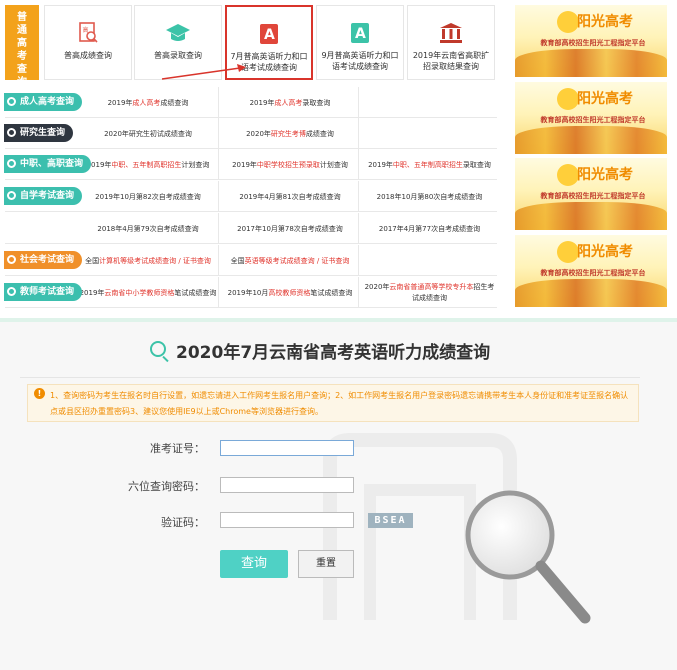 The height and width of the screenshot is (670, 677). I want to click on tab-vocational-expansion-query: 2019年云南省高职扩招录取结果查询, so click(451, 42).